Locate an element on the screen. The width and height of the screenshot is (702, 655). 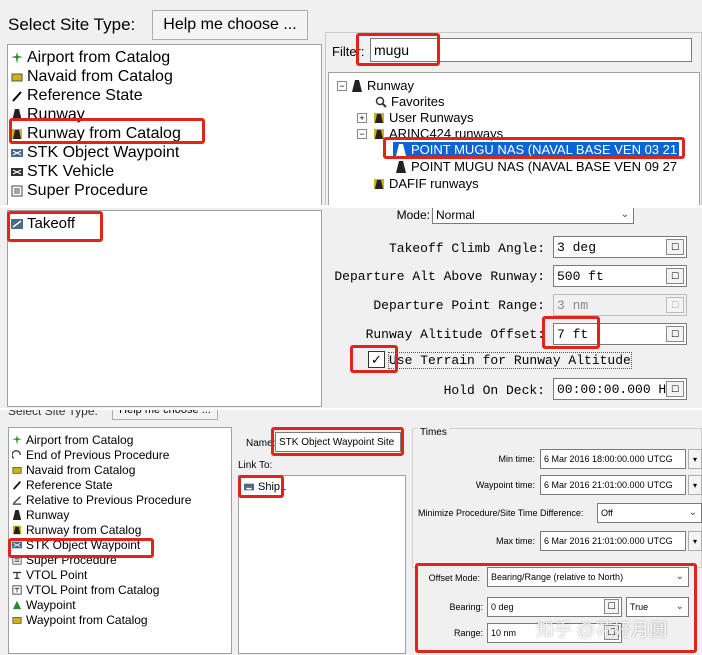
mode-select: Normal ⌄ is located at coordinates (533, 216).